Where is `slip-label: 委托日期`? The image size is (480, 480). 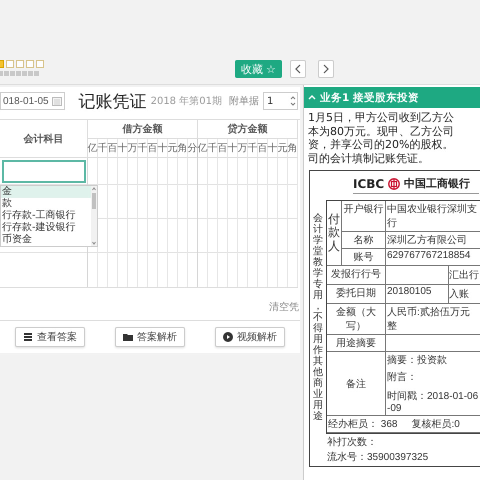 slip-label: 委托日期 is located at coordinates (356, 294).